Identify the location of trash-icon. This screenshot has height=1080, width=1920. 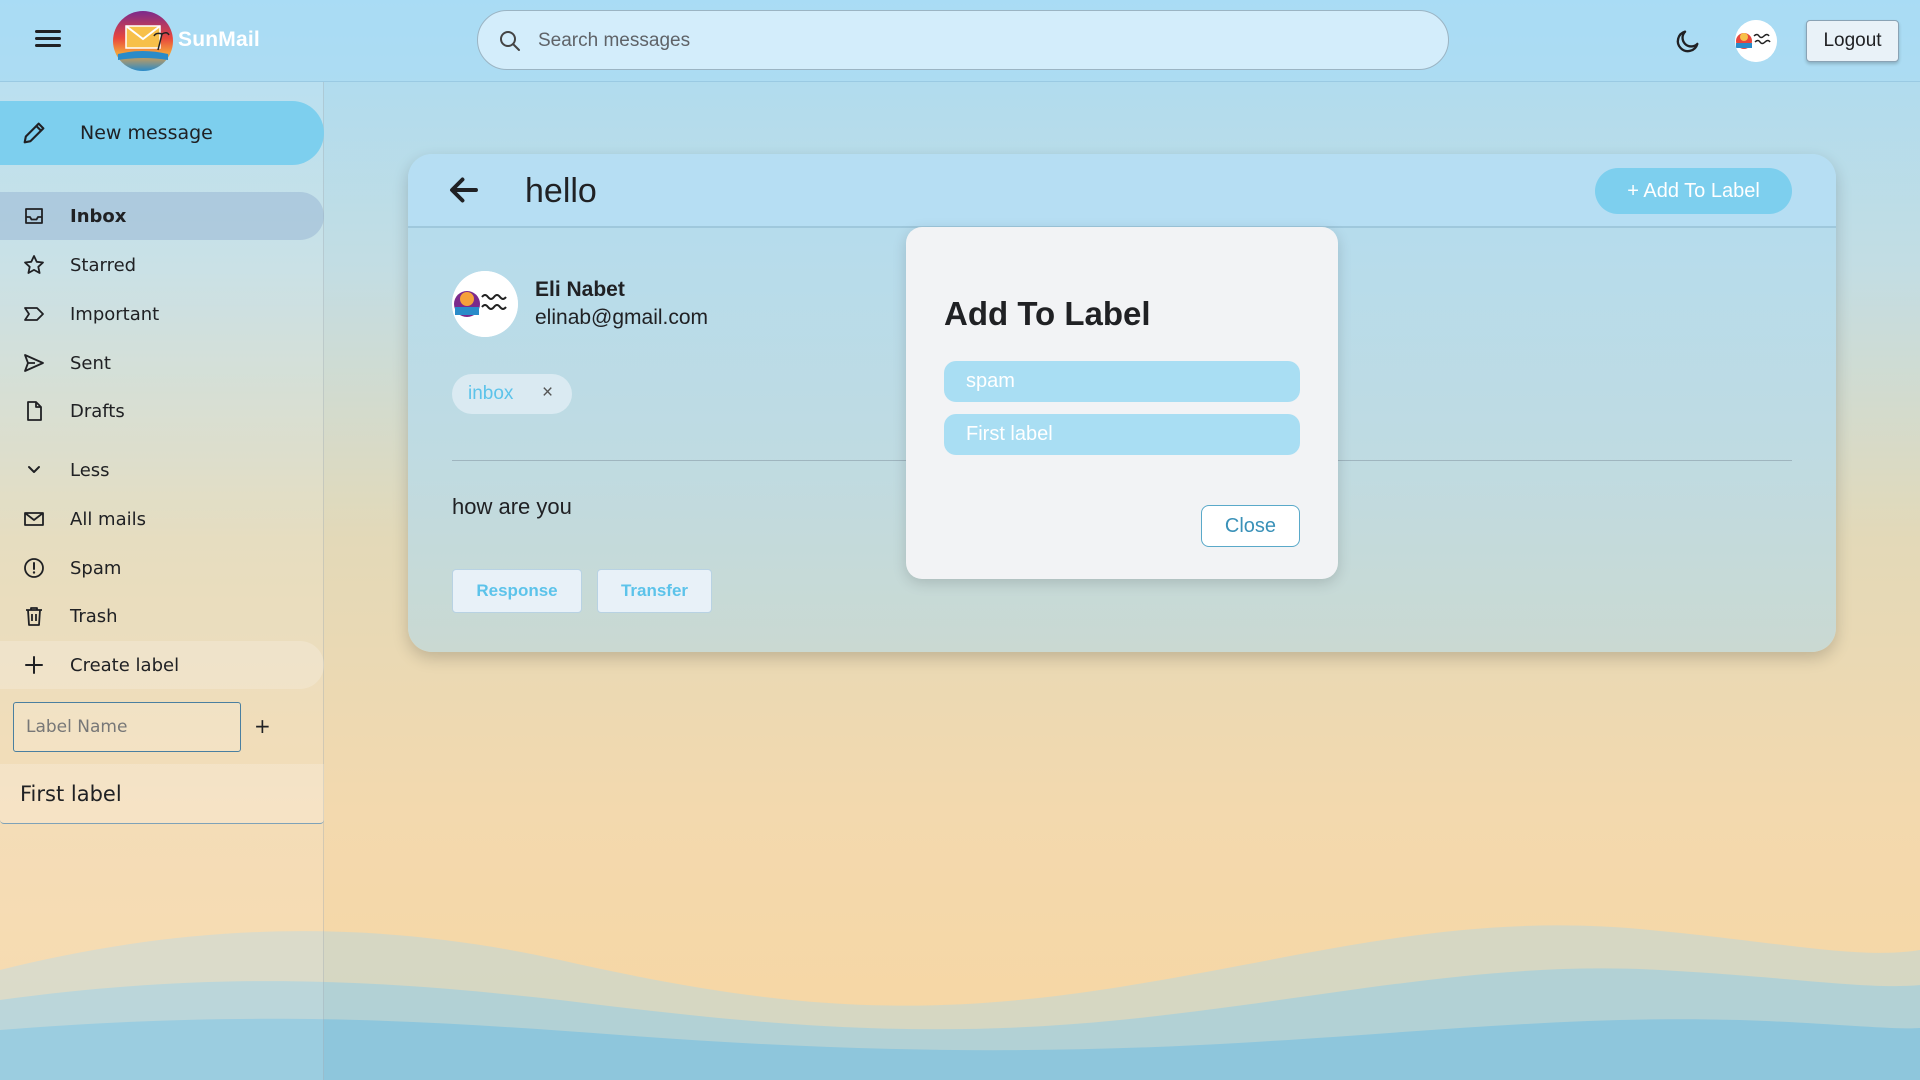
(34, 616).